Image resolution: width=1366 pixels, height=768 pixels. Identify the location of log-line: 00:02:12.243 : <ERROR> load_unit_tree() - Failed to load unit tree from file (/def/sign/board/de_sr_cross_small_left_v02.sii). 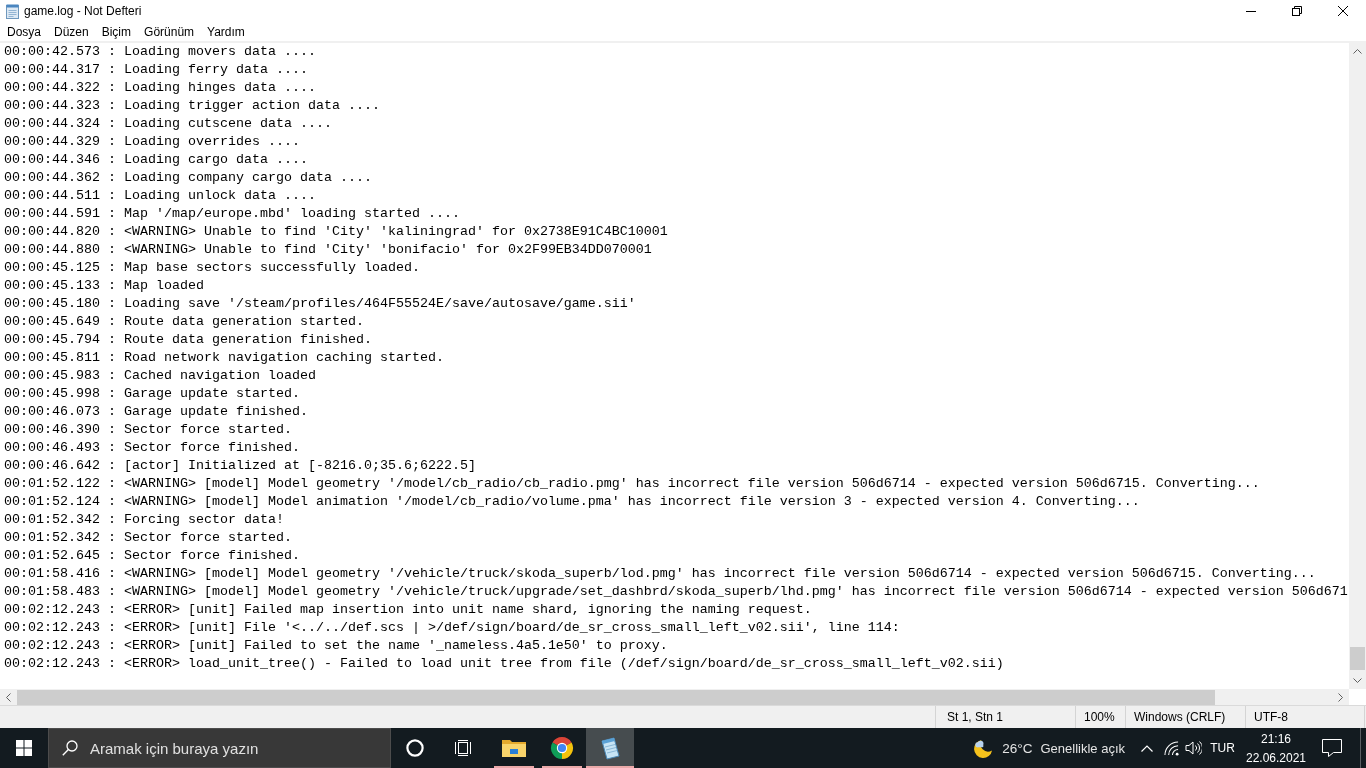
(504, 664).